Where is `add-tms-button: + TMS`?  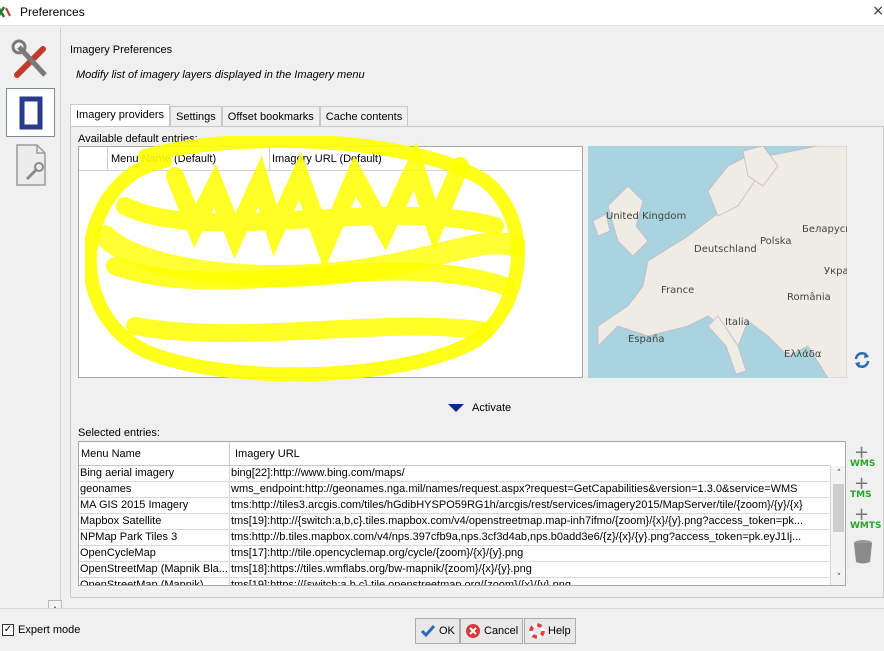 add-tms-button: + TMS is located at coordinates (863, 489).